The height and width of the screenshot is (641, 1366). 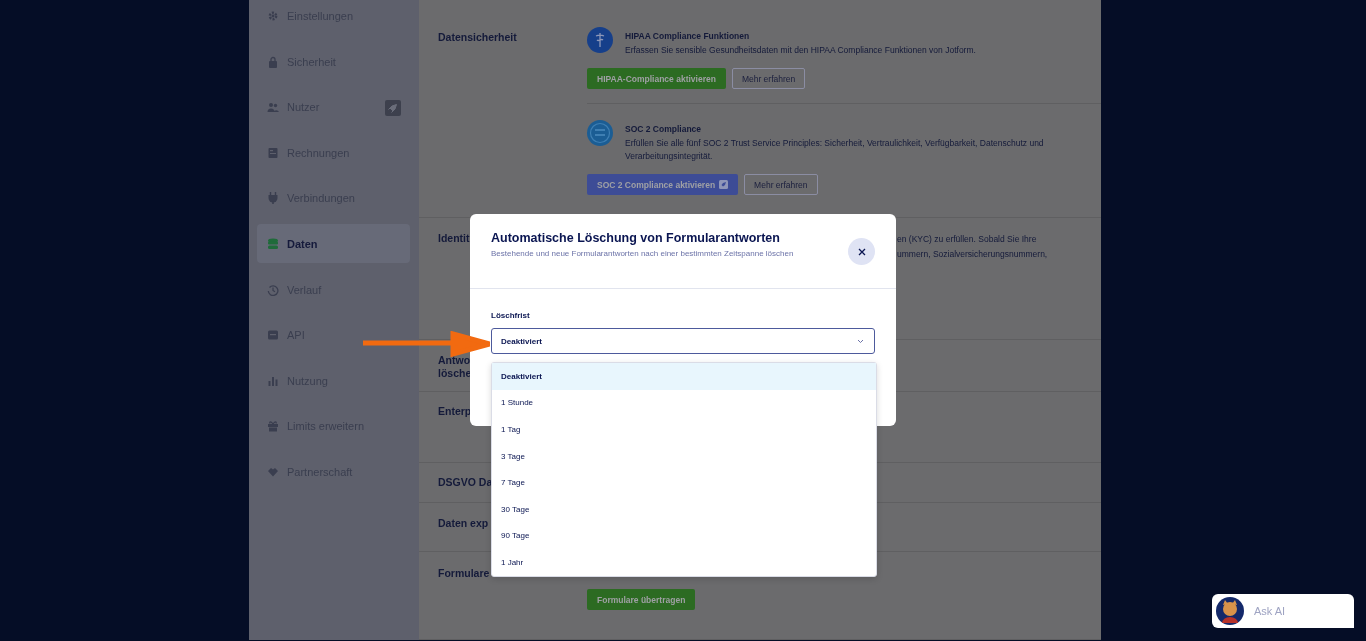 I want to click on close-icon, so click(x=861, y=251).